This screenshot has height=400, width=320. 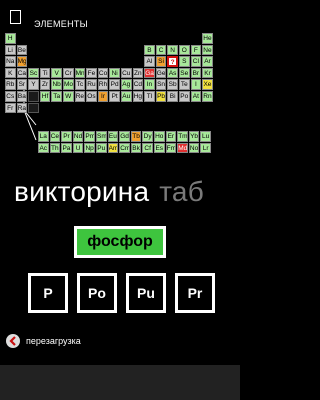 I want to click on element-cell: Tm, so click(x=182, y=136).